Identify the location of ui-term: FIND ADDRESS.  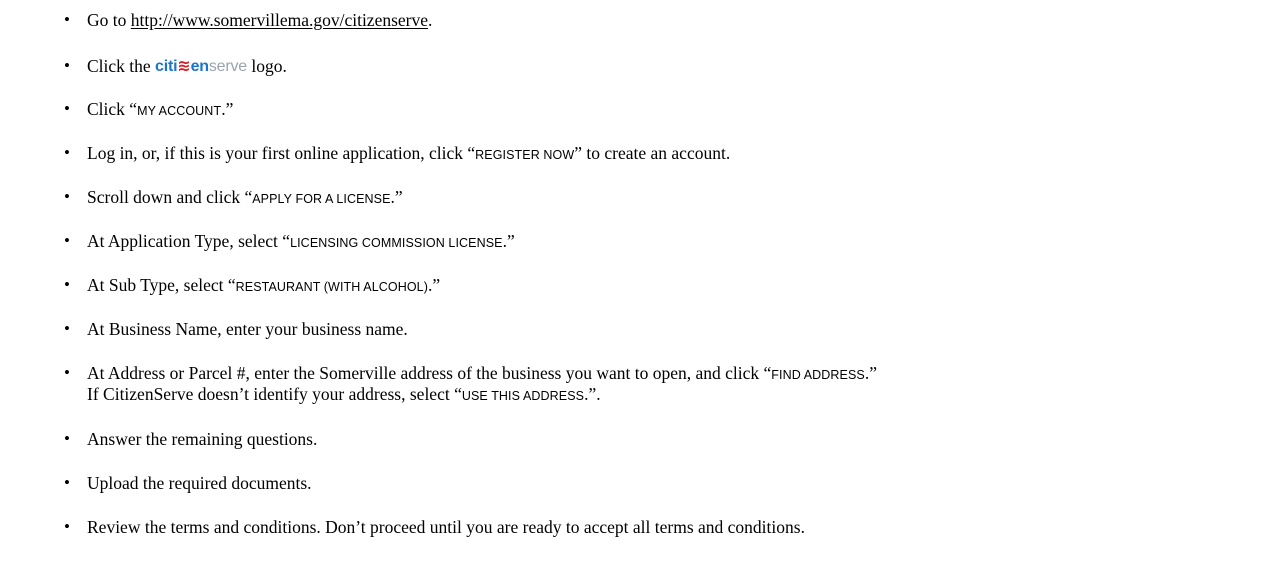
(818, 375).